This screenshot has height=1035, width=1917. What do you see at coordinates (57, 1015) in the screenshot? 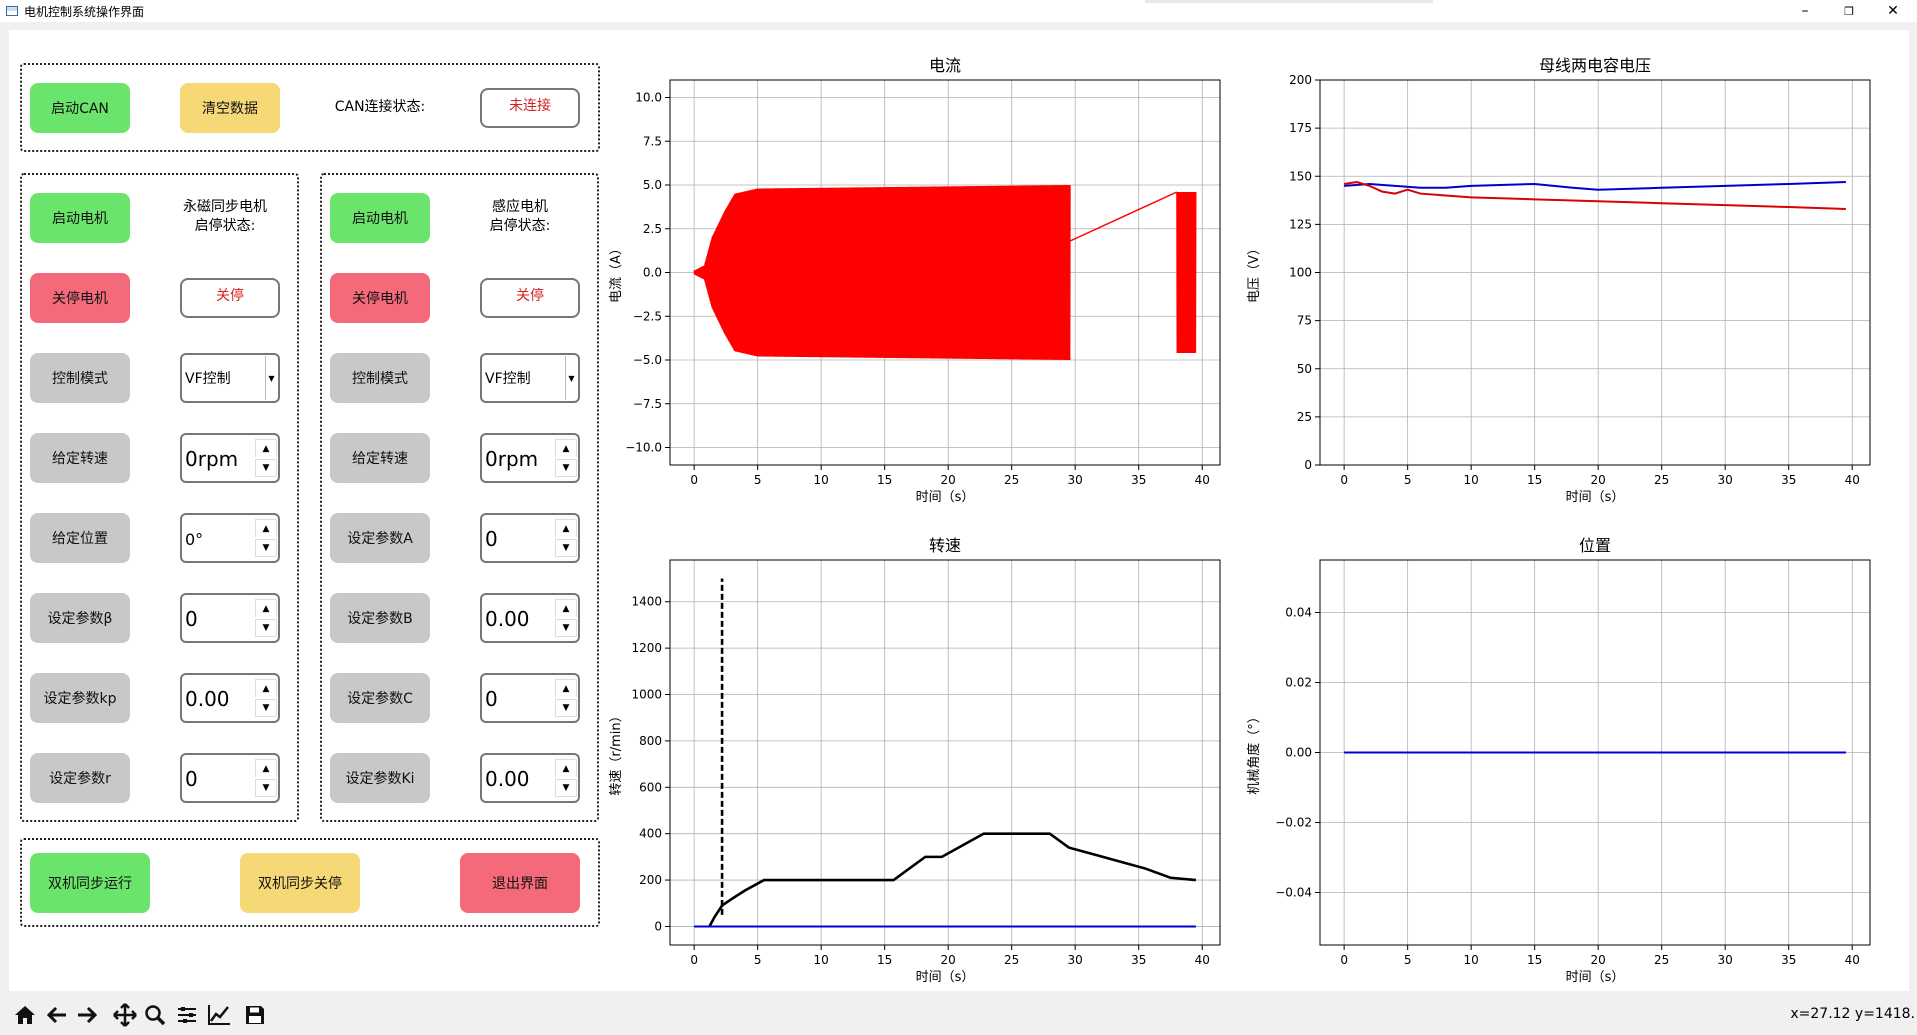
I see `back-arrow-icon` at bounding box center [57, 1015].